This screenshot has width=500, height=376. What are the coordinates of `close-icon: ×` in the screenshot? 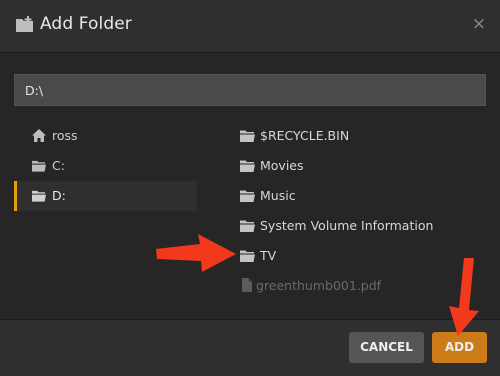 It's located at (479, 24).